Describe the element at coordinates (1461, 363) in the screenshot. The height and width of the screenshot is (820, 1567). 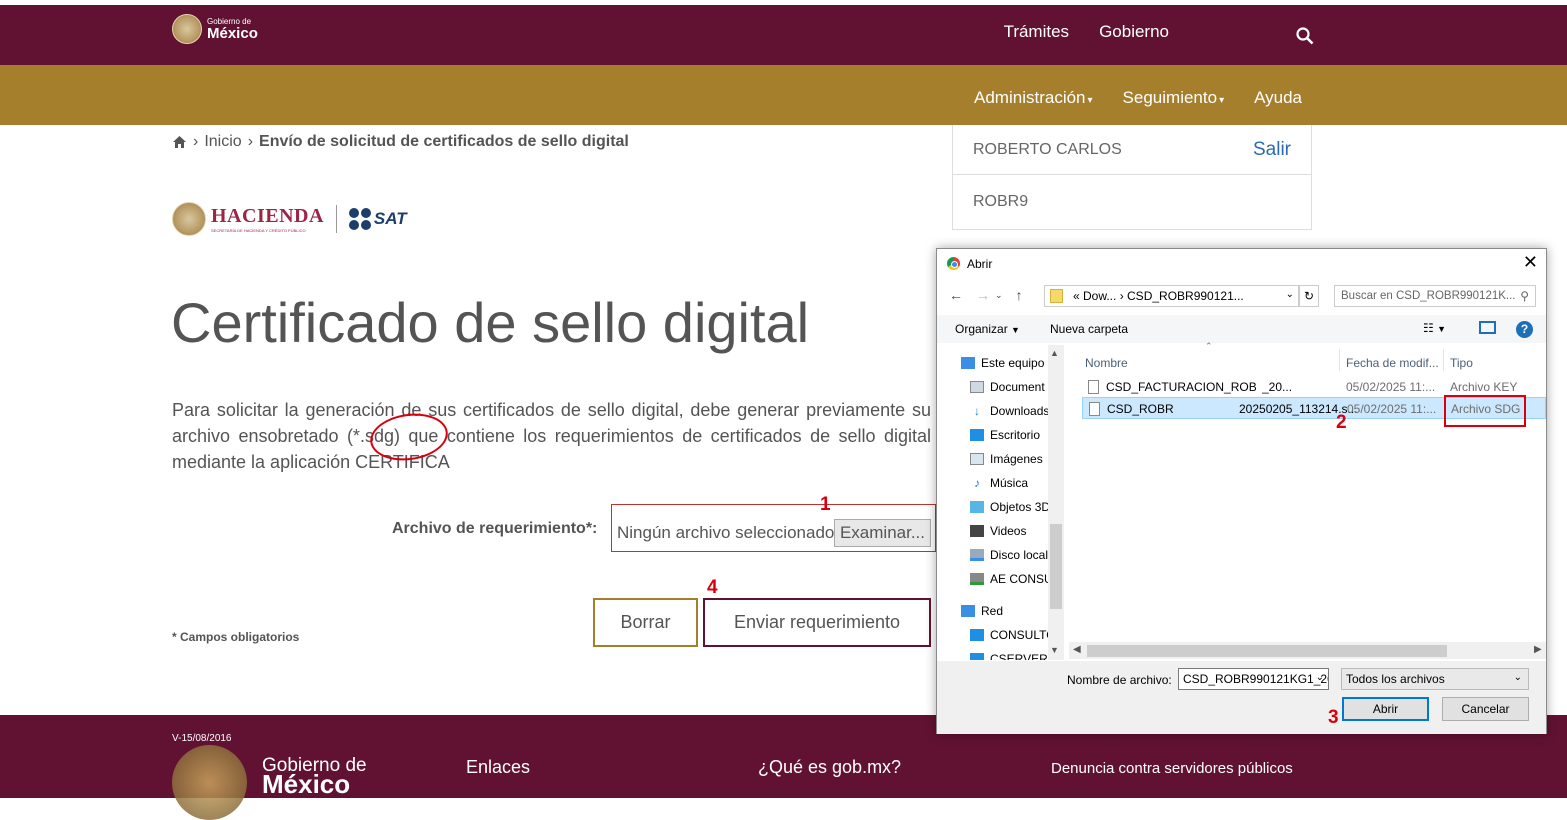
I see `column-tipo: Tipo` at that location.